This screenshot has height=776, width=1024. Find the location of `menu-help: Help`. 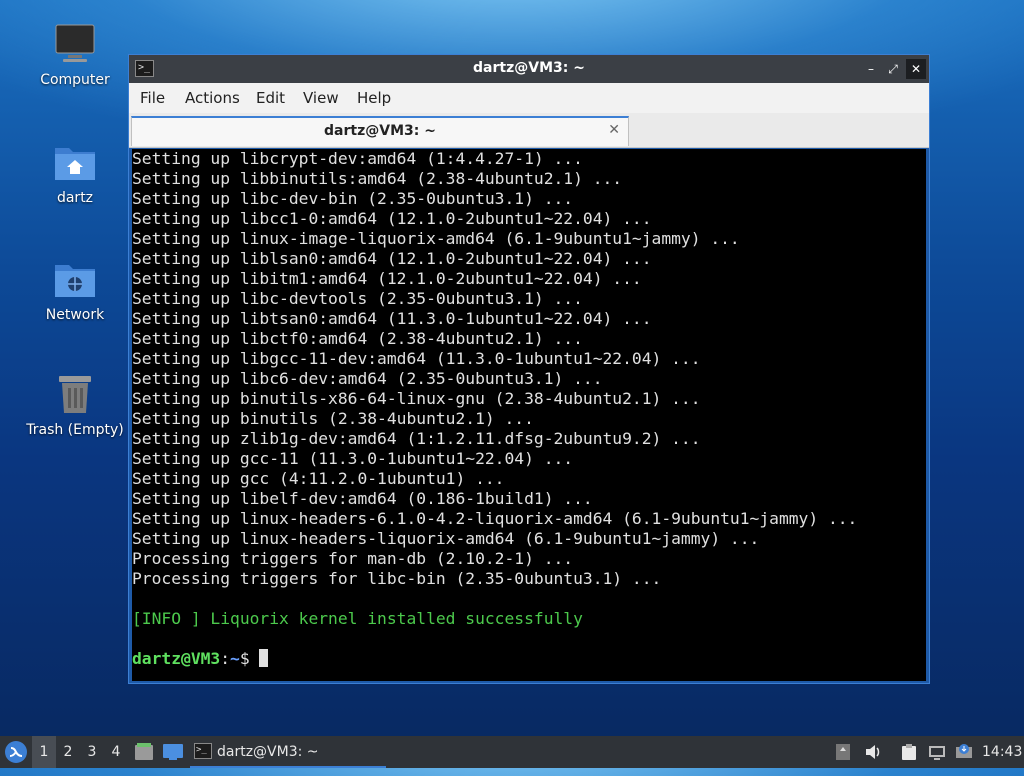

menu-help: Help is located at coordinates (374, 98).